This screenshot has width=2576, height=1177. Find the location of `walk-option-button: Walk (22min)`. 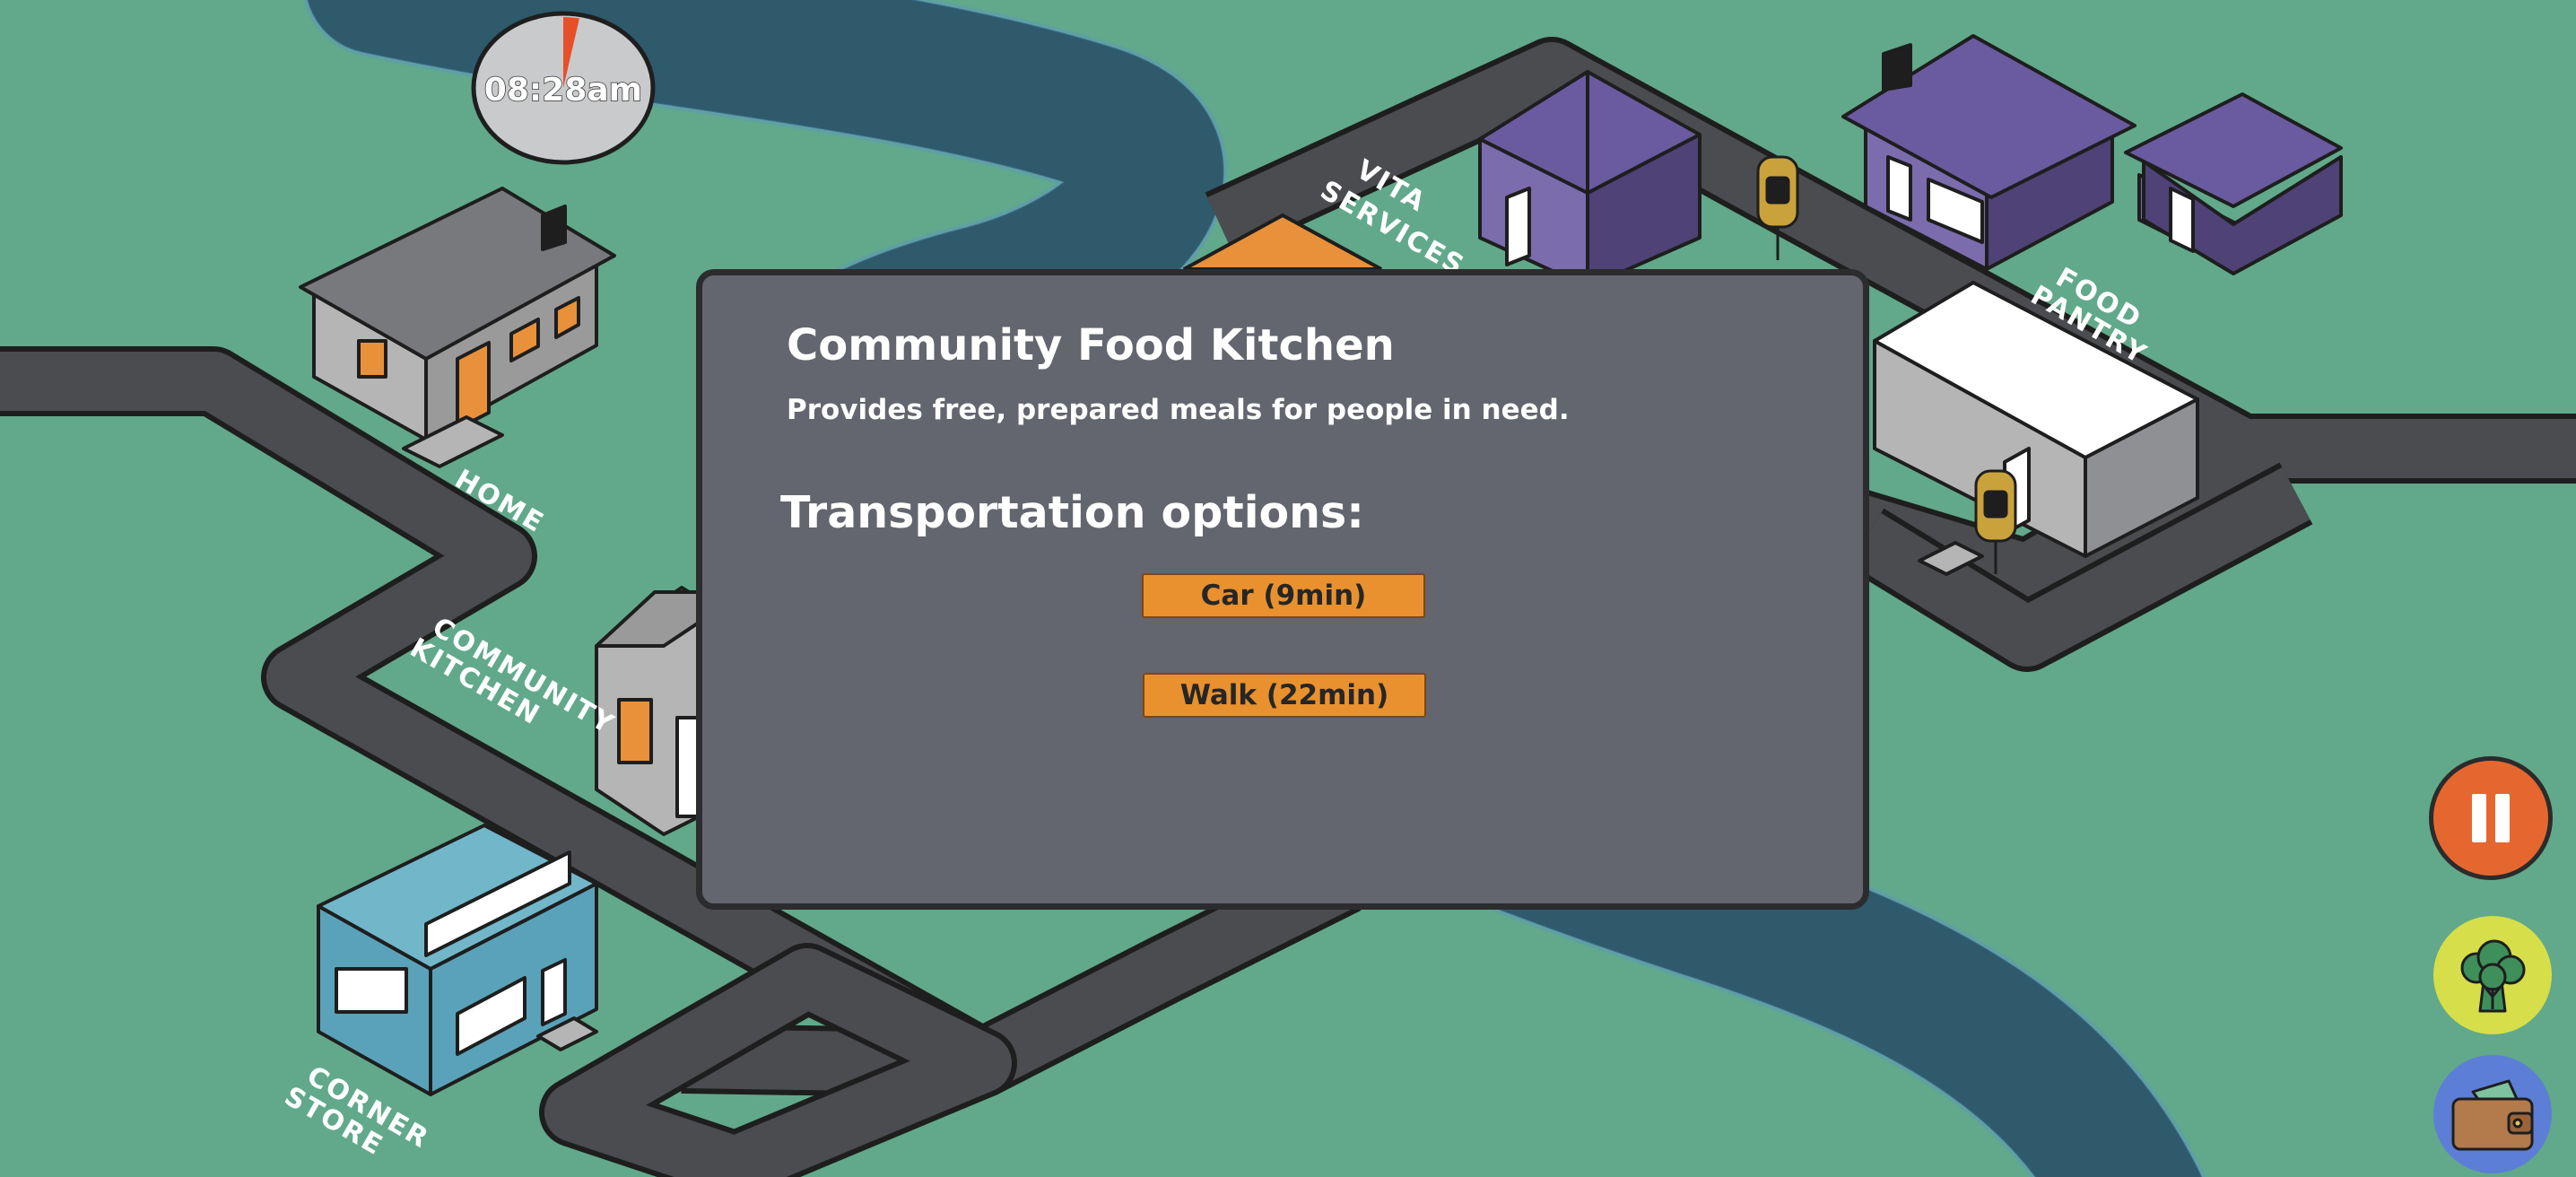

walk-option-button: Walk (22min) is located at coordinates (1284, 696).